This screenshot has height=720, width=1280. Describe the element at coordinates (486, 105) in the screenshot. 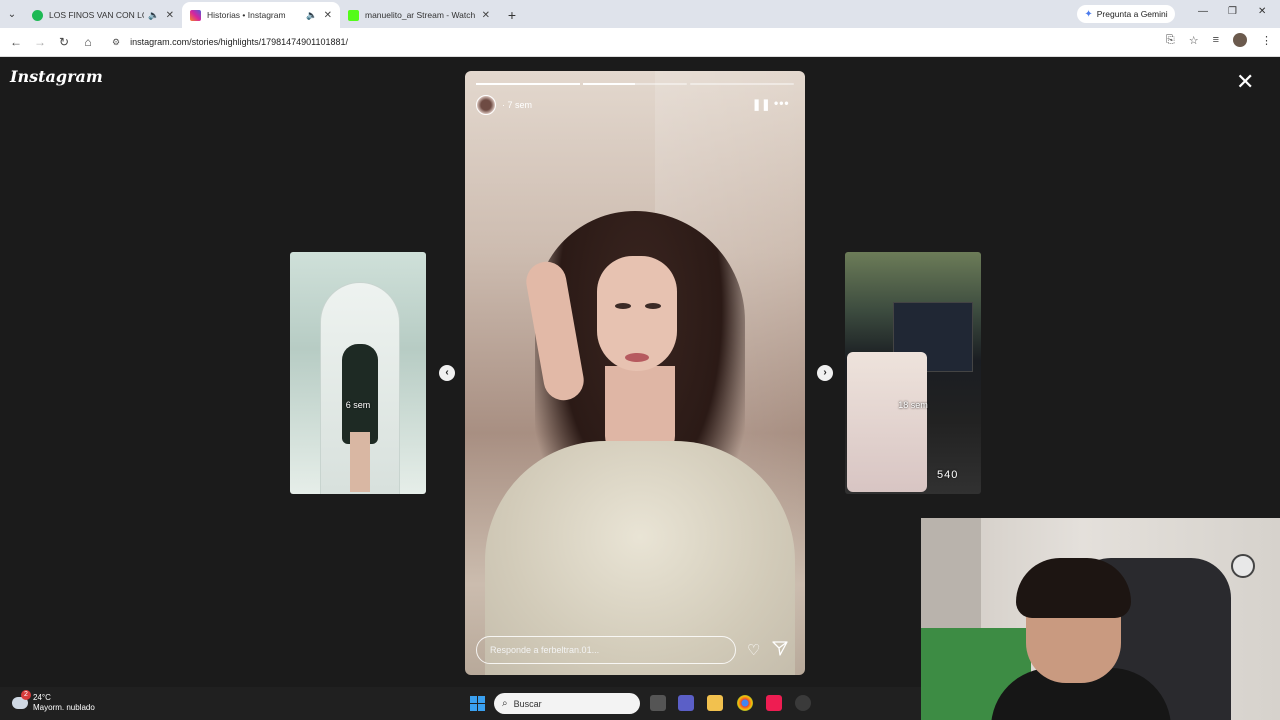

I see `user-avatar` at that location.